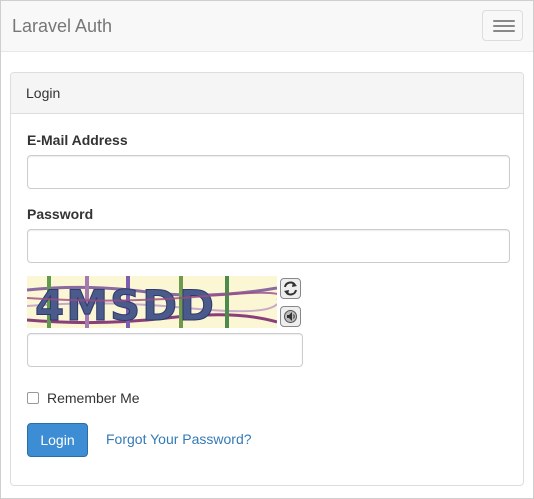  I want to click on forgot-password-link: Forgot Your Password?, so click(179, 439).